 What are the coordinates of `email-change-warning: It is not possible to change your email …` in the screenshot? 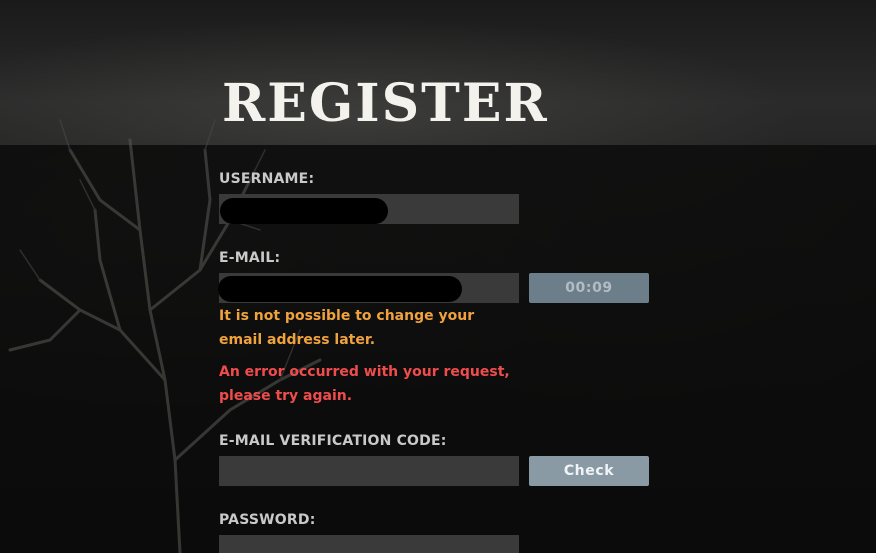 It's located at (347, 328).